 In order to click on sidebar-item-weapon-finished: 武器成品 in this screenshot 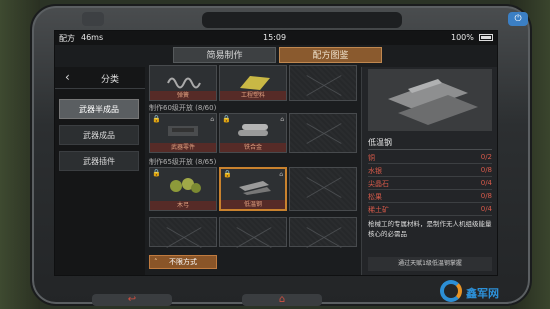, I will do `click(99, 135)`.